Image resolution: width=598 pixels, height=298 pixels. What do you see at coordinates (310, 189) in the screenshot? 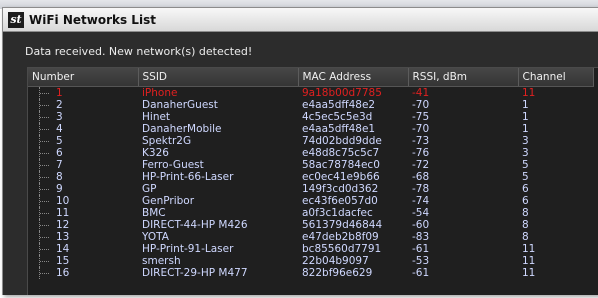
I see `table-row: 9 GP 149f3cd0d362 -78 6` at bounding box center [310, 189].